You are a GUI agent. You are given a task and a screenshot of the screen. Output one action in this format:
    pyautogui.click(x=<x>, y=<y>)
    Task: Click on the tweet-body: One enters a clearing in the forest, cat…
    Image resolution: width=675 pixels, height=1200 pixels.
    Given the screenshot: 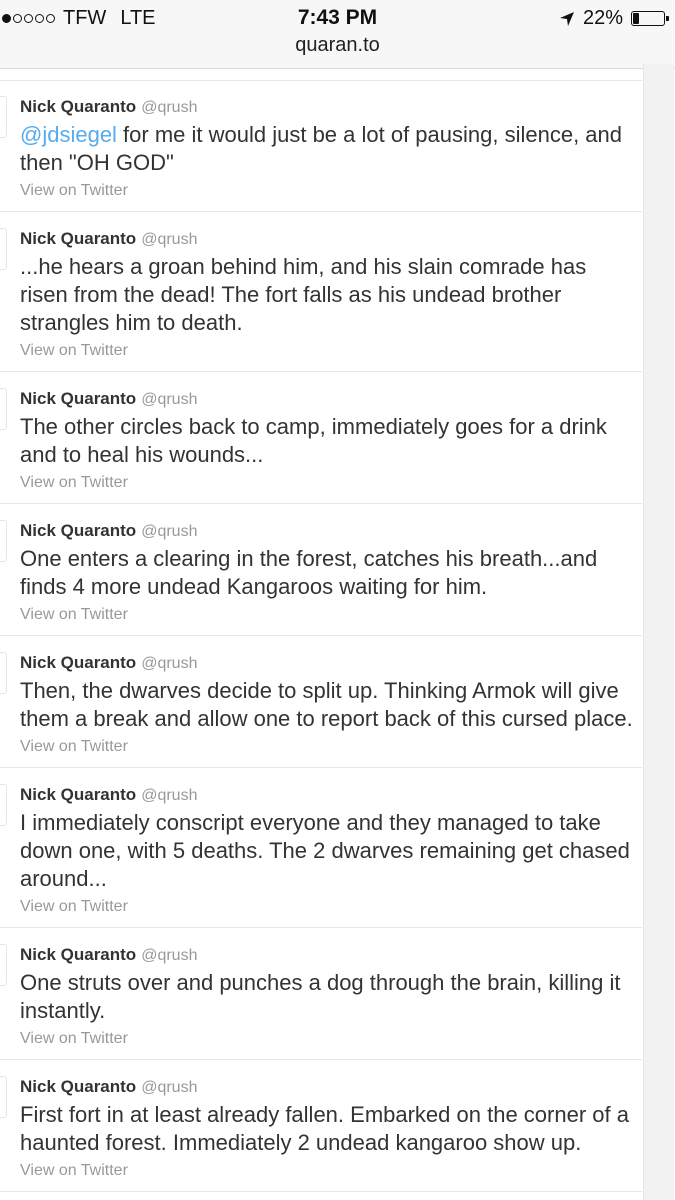 What is the action you would take?
    pyautogui.click(x=309, y=572)
    